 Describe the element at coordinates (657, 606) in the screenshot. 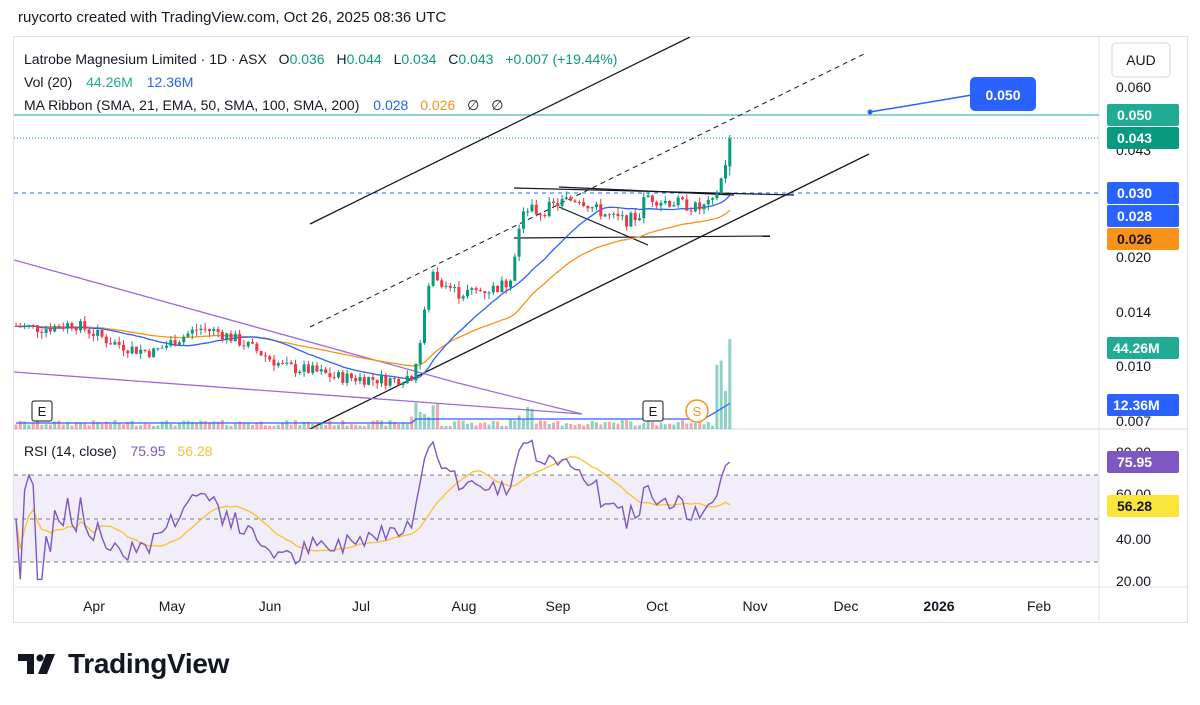

I see `time-tick: Oct` at that location.